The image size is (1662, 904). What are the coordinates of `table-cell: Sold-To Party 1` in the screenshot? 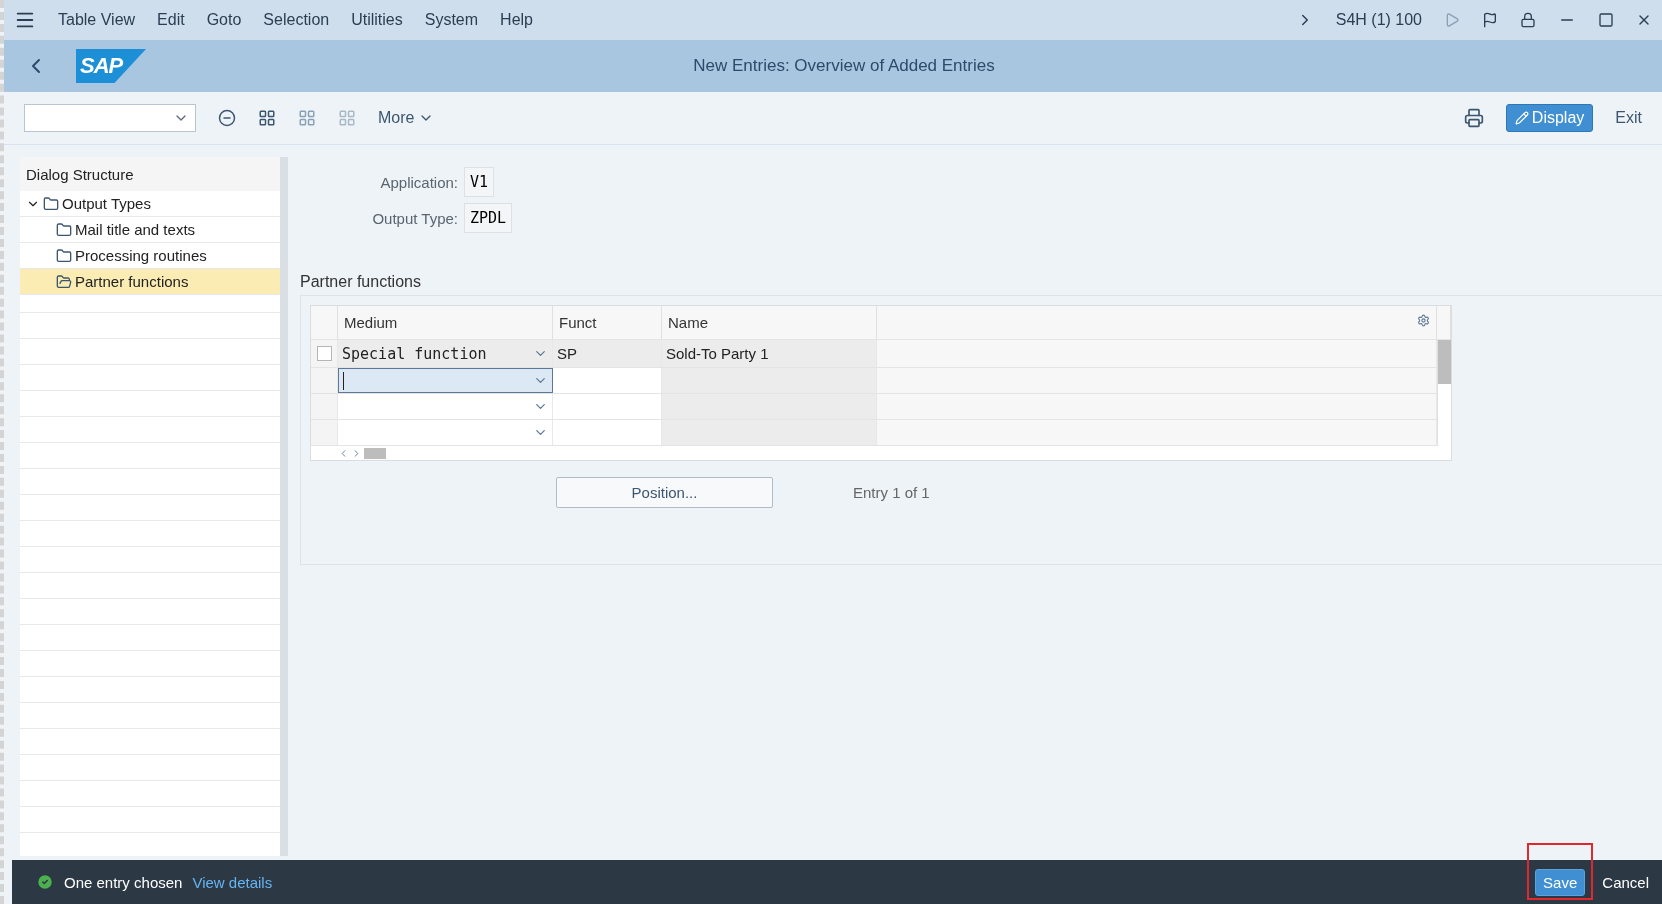 It's located at (769, 353).